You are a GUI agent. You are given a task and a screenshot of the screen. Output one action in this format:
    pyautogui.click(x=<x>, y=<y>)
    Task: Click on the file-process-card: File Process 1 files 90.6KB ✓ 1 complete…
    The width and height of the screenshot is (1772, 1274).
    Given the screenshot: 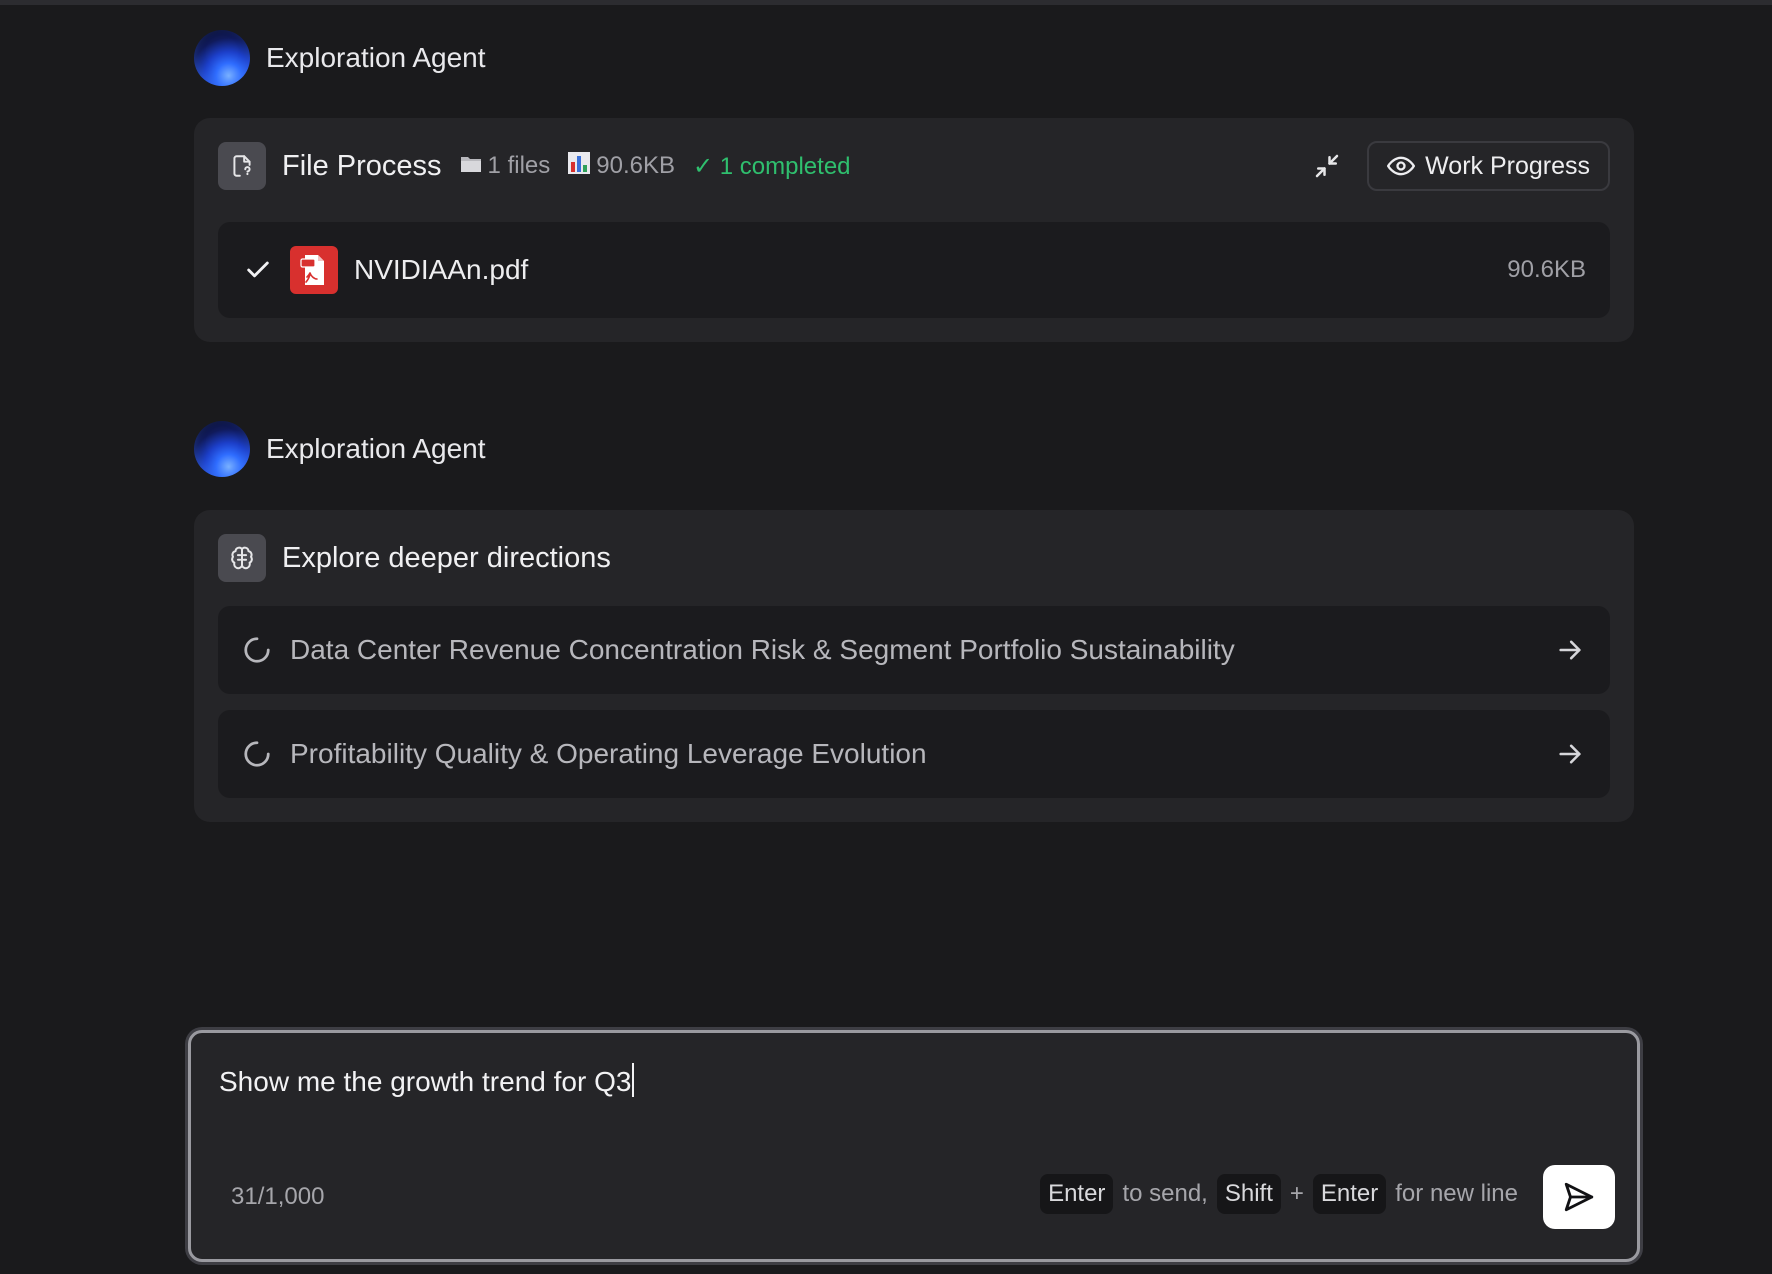 What is the action you would take?
    pyautogui.click(x=914, y=230)
    